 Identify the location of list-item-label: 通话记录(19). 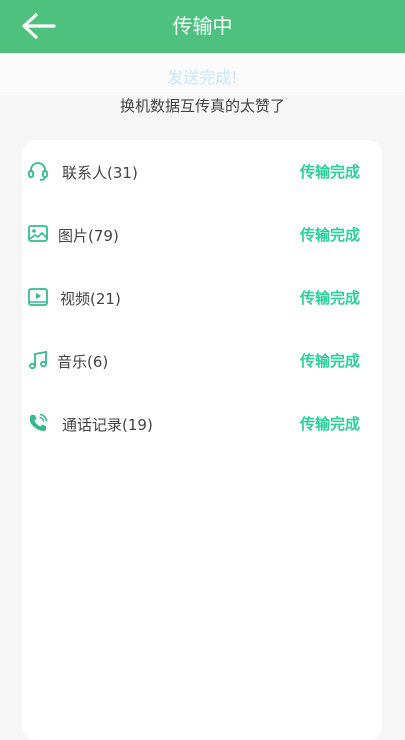
(107, 425).